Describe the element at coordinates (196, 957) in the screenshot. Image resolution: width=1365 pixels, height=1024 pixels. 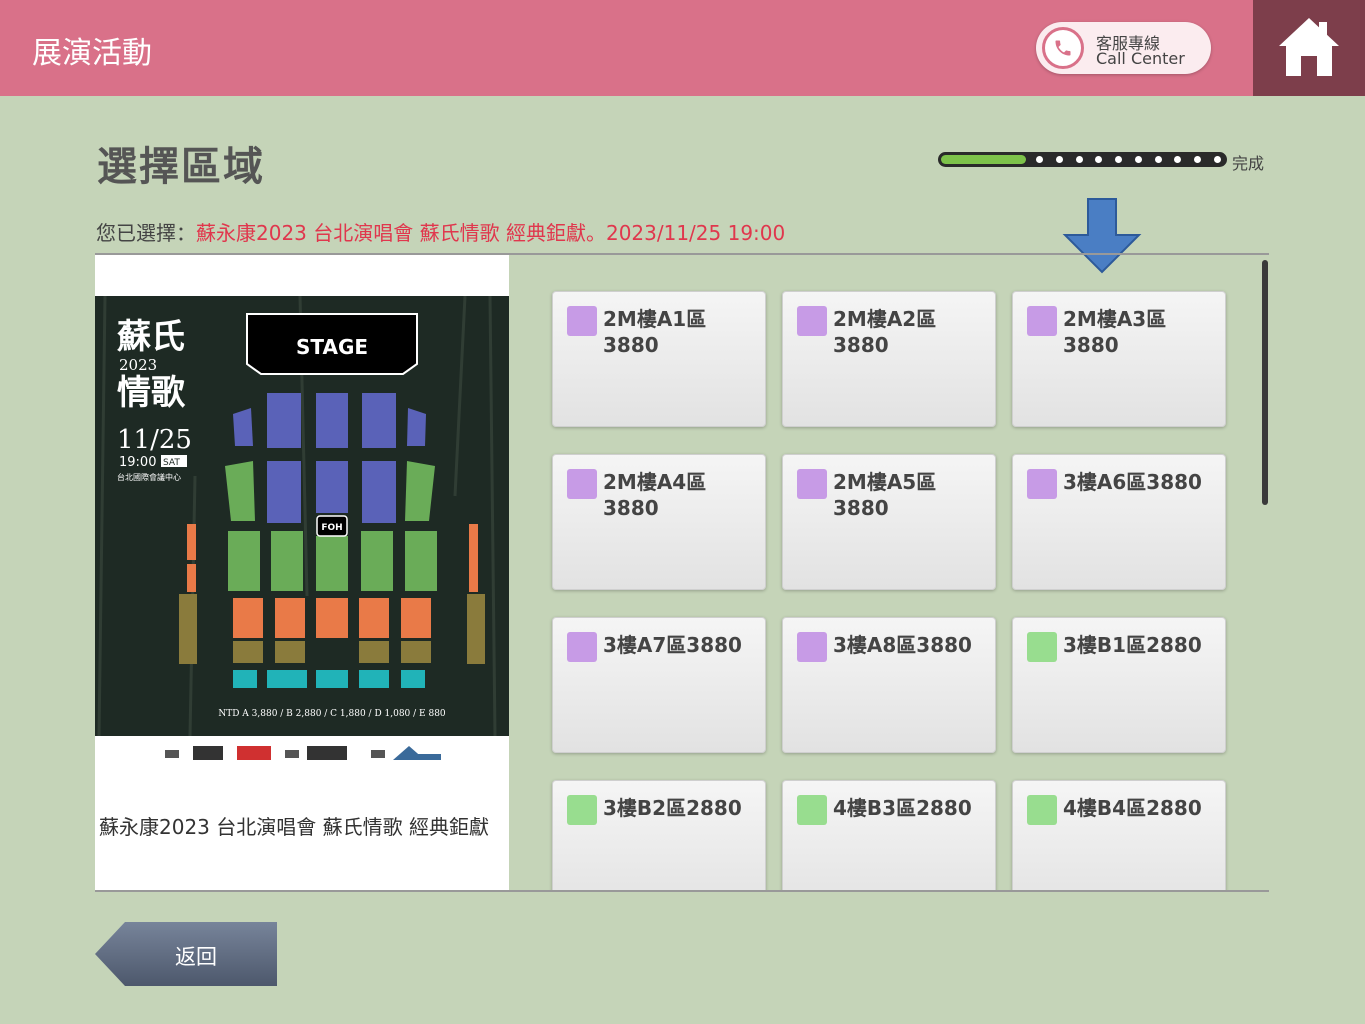
I see `back-button-label: 返回` at that location.